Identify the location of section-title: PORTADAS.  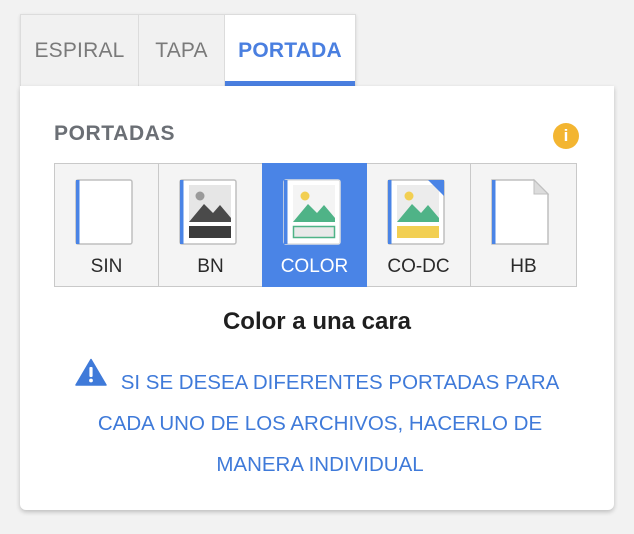
(115, 133).